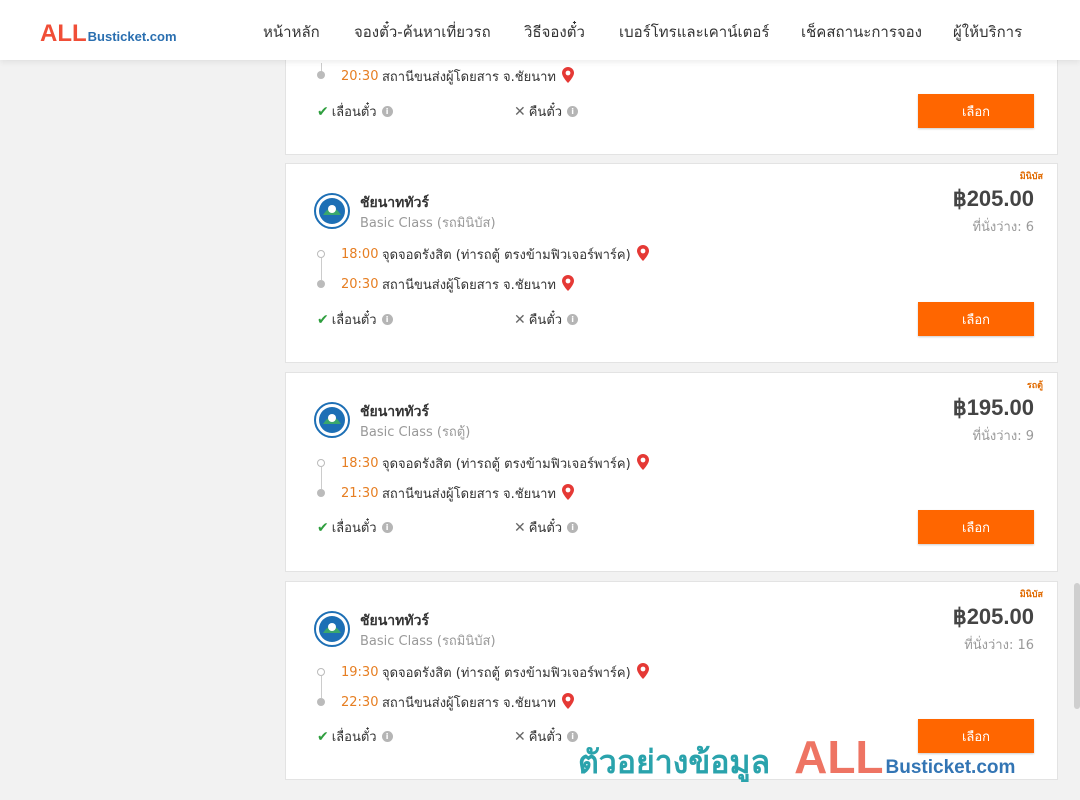  Describe the element at coordinates (694, 32) in the screenshot. I see `nav-phone-counter: เบอร์โทรและเคาน์เตอร์` at that location.